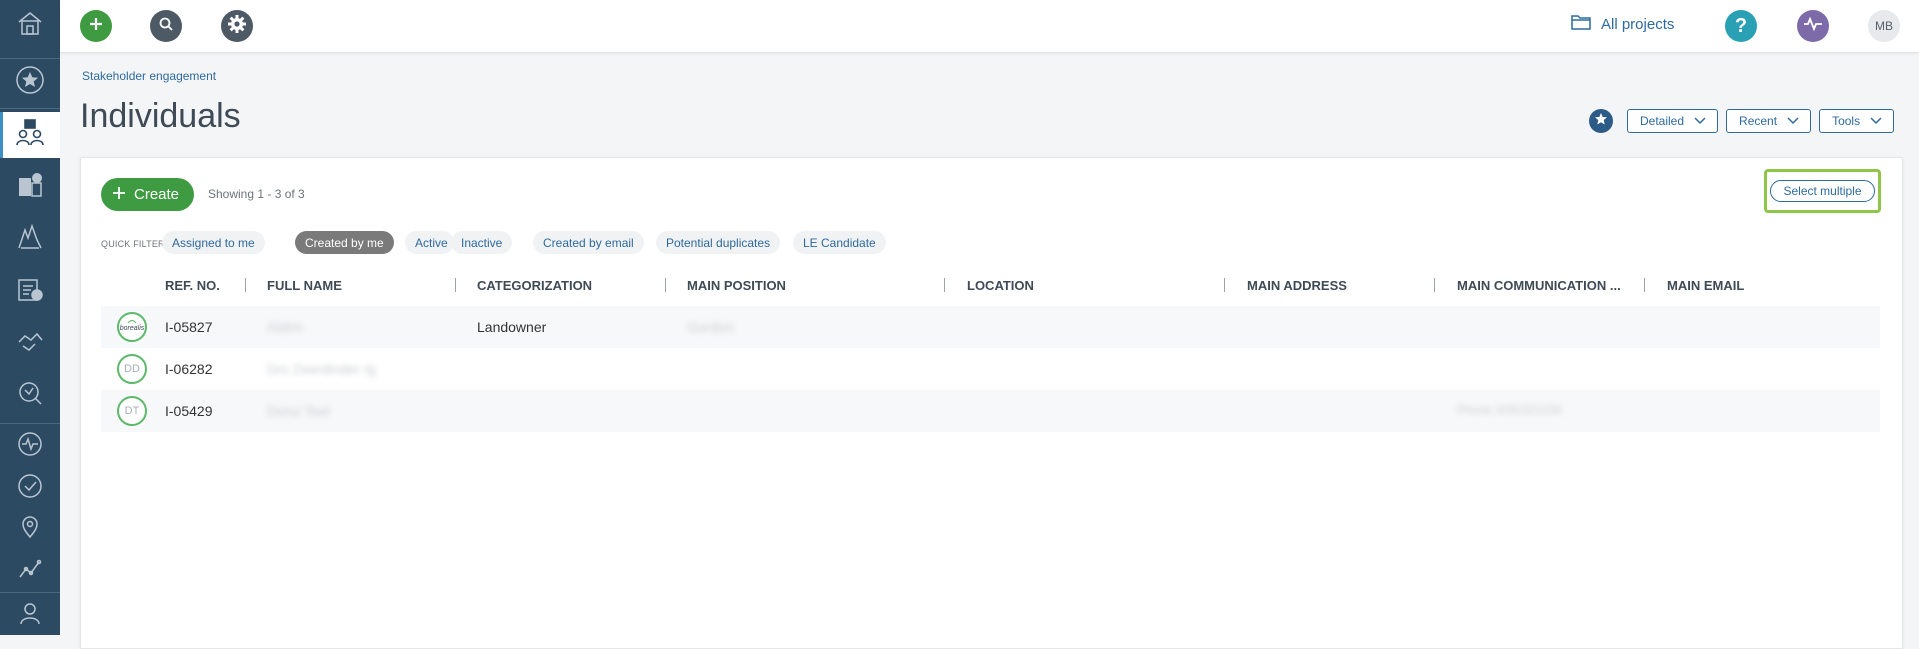 Image resolution: width=1919 pixels, height=649 pixels. What do you see at coordinates (839, 242) in the screenshot?
I see `filter-le-candidate: LE Candidate` at bounding box center [839, 242].